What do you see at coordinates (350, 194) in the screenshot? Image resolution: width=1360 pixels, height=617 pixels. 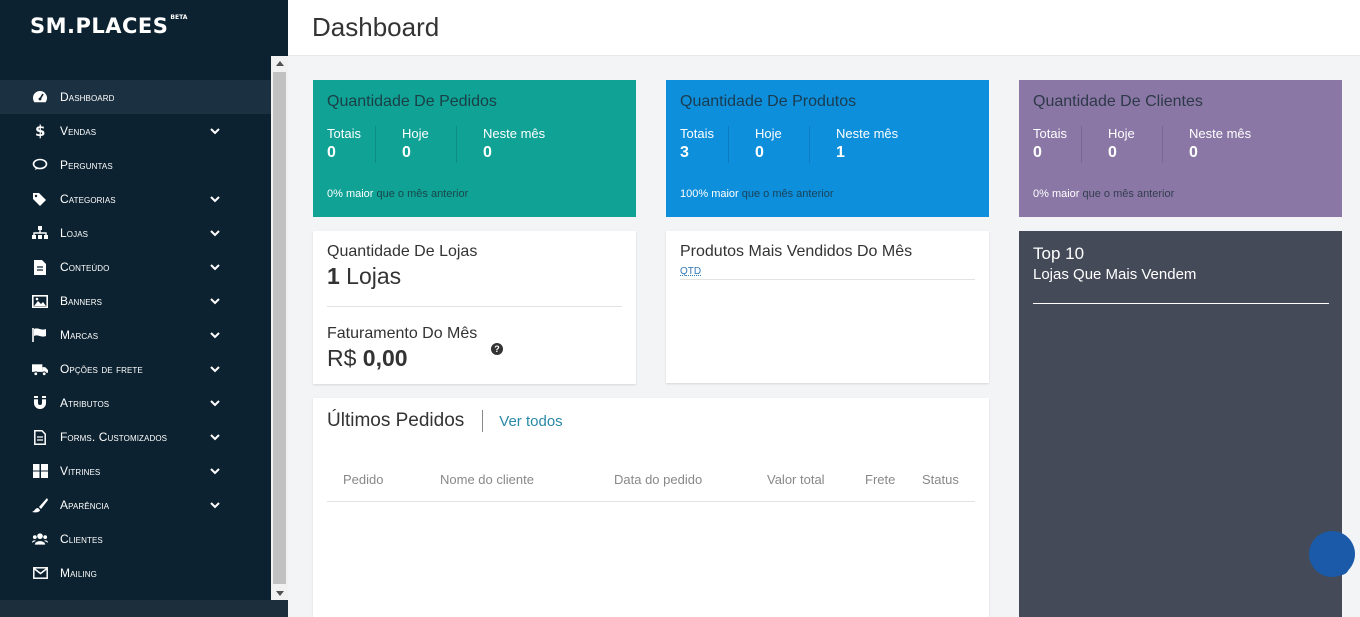 I see `stat-comparison-percent: 0% maior` at bounding box center [350, 194].